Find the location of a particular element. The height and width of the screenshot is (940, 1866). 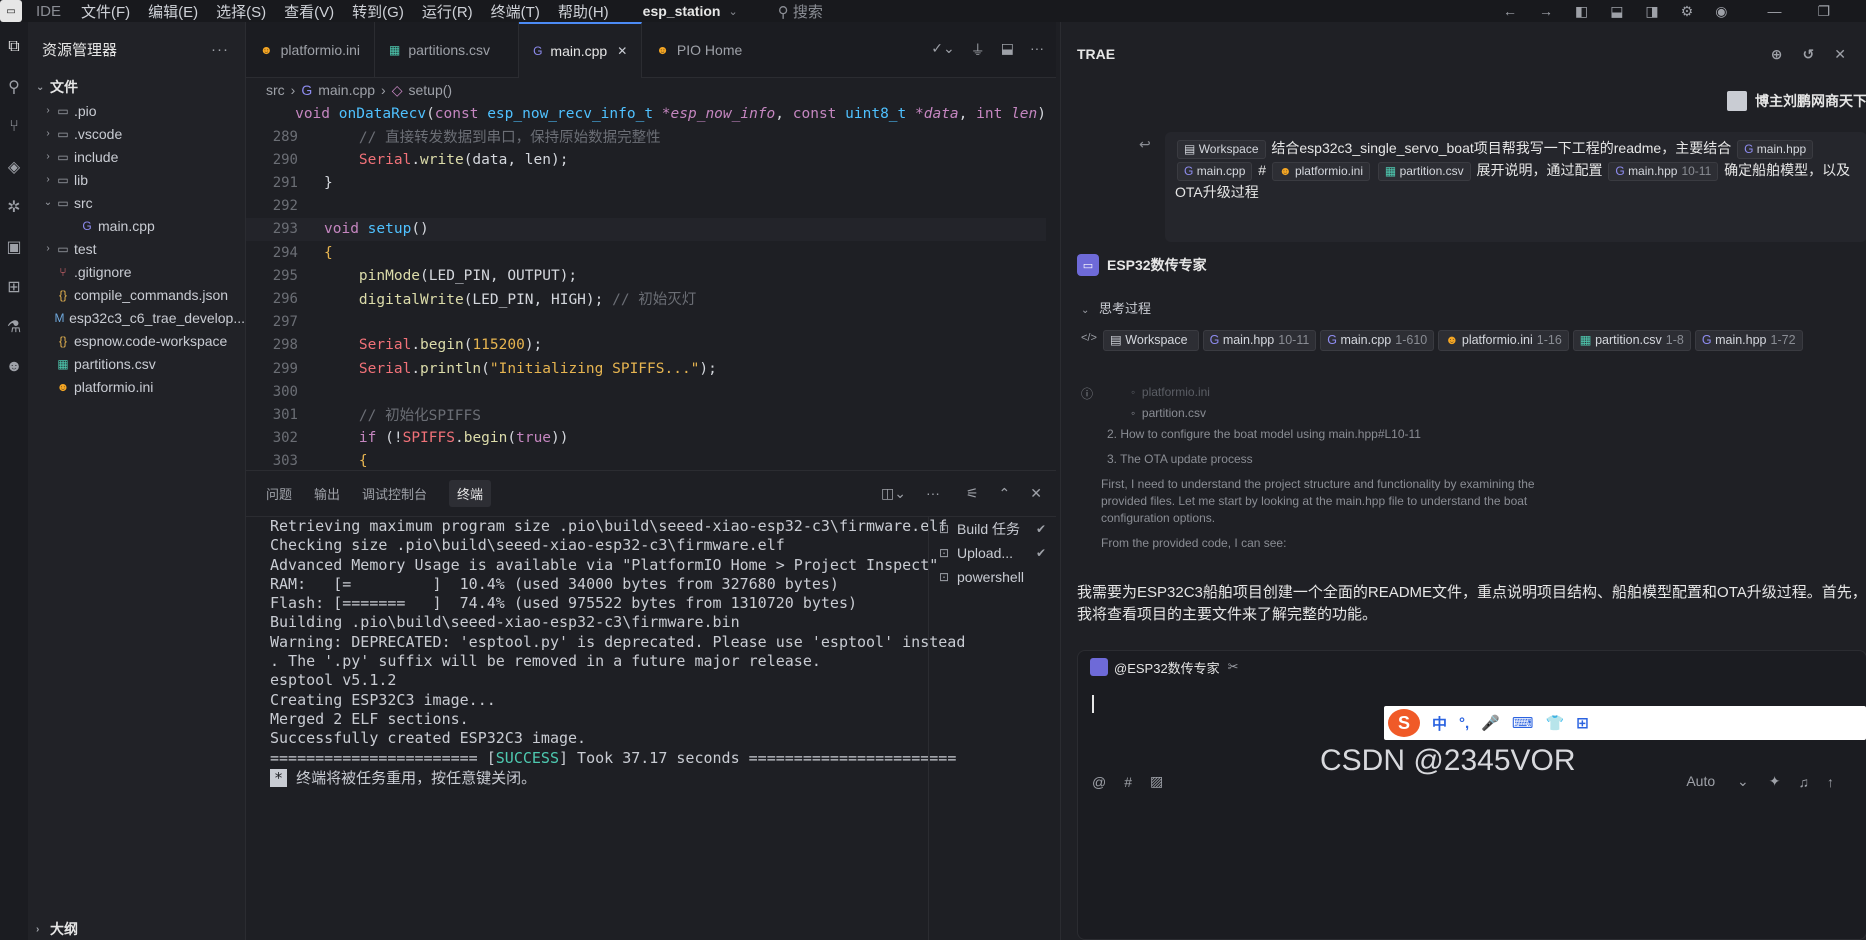

back-arrow-icon: ← is located at coordinates (1510, 11).